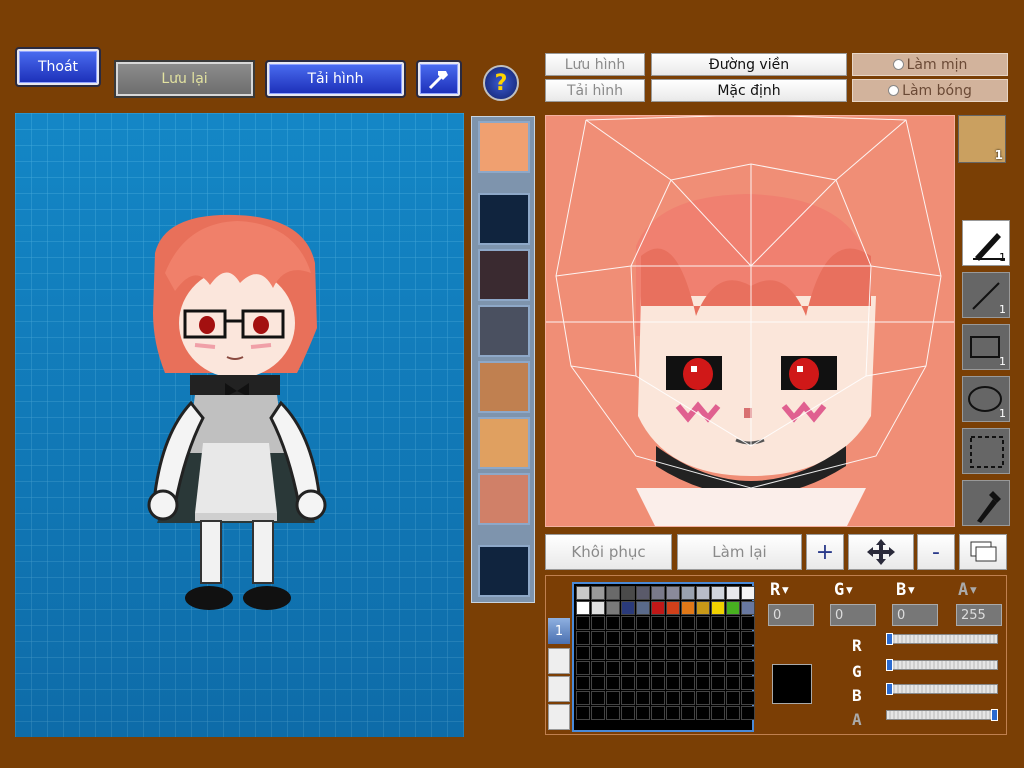  What do you see at coordinates (504, 147) in the screenshot?
I see `thumbnail-face` at bounding box center [504, 147].